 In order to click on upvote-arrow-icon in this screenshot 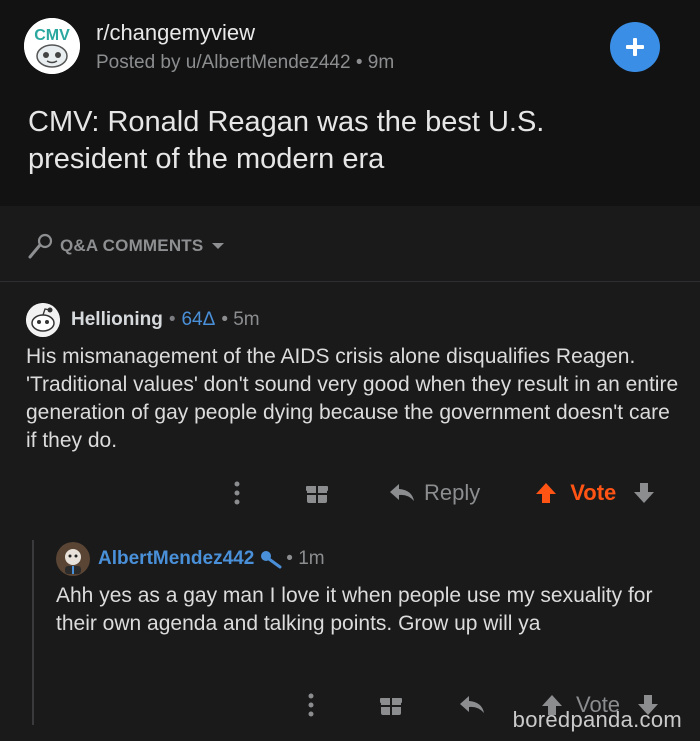, I will do `click(546, 493)`.